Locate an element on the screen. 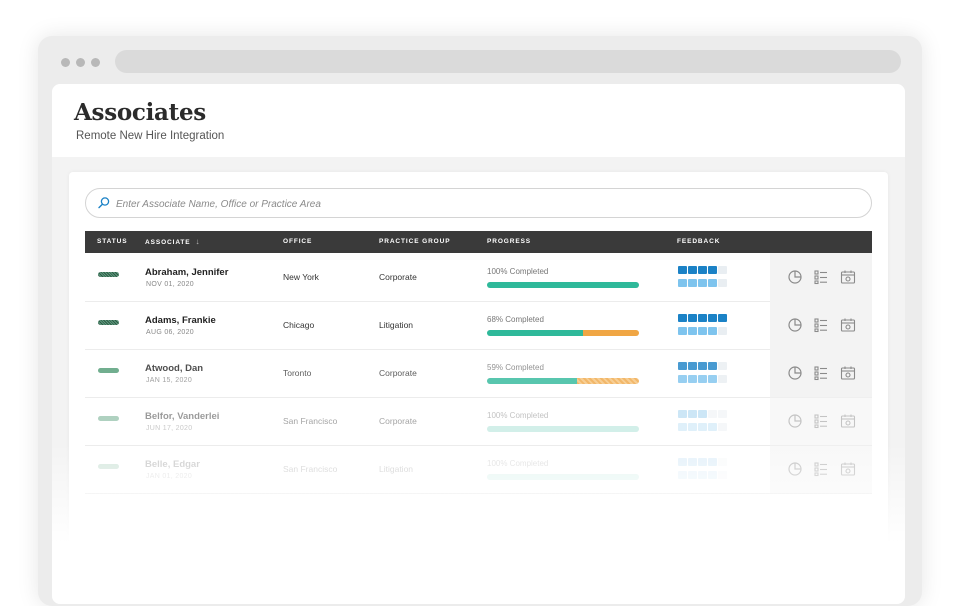 The image size is (960, 606). column-header-office: OFFICE is located at coordinates (297, 242).